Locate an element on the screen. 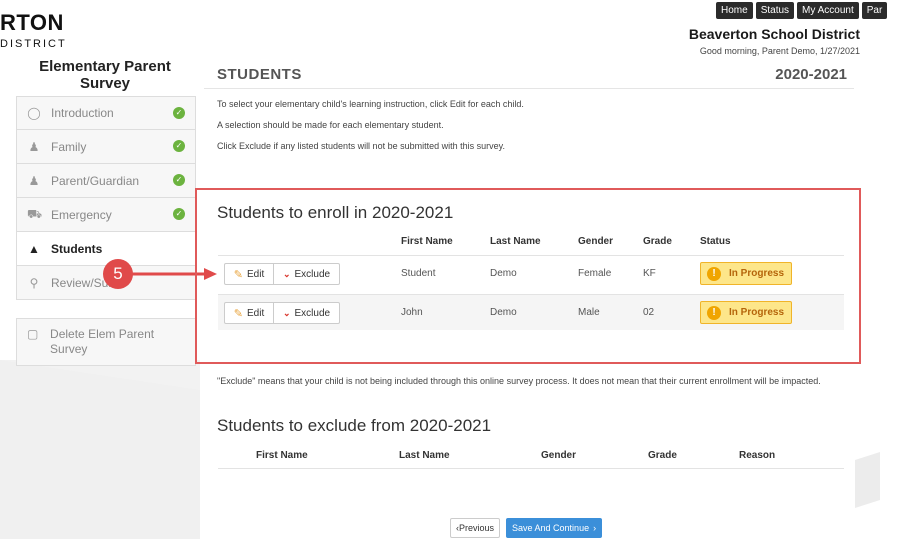 Image resolution: width=905 pixels, height=539 pixels. nav-my-account-button: My Account is located at coordinates (828, 10).